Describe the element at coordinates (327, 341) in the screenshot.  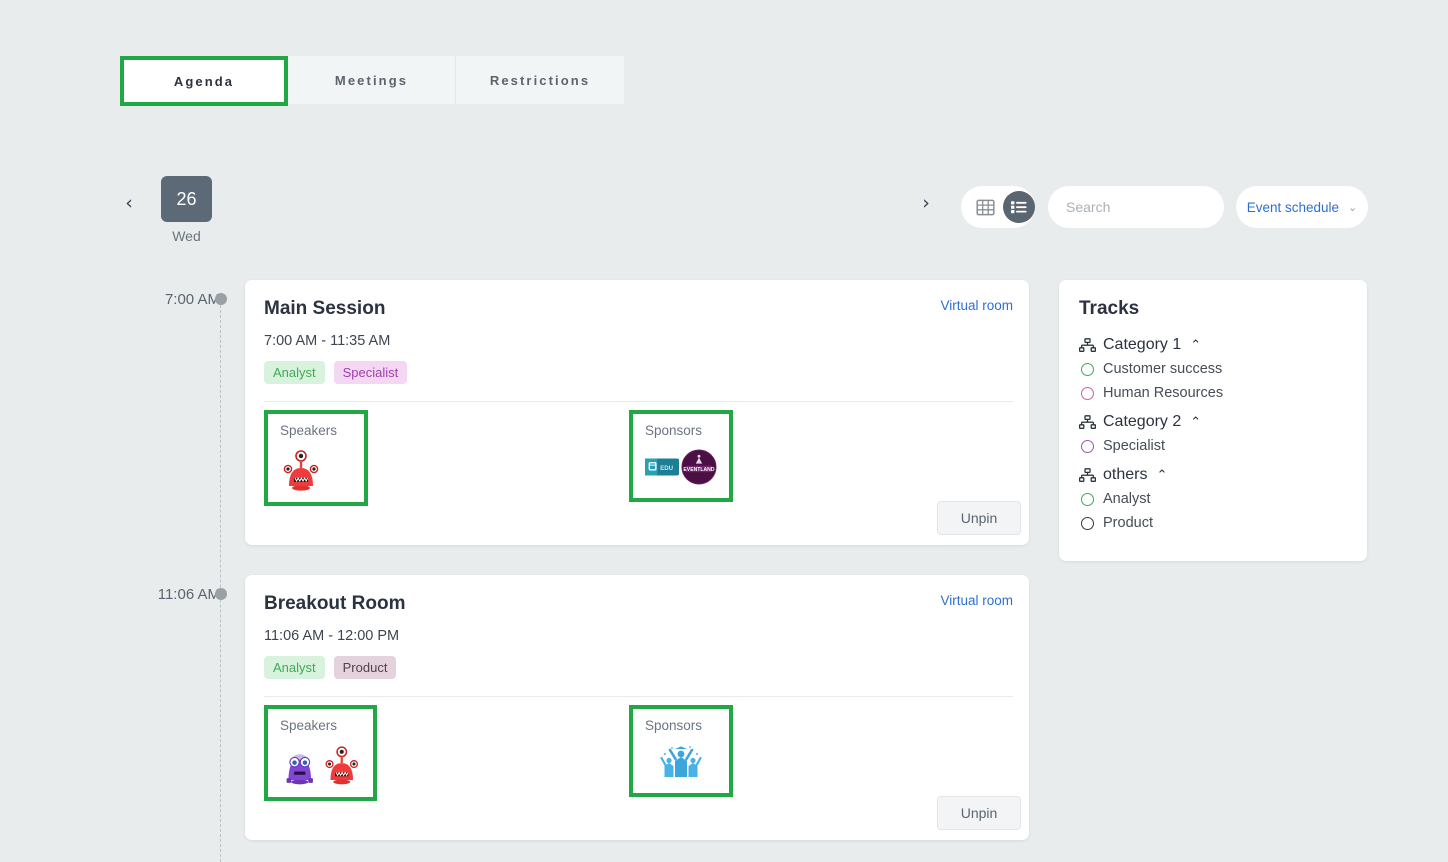
I see `session-time: 7:00 AM - 11:35 AM` at that location.